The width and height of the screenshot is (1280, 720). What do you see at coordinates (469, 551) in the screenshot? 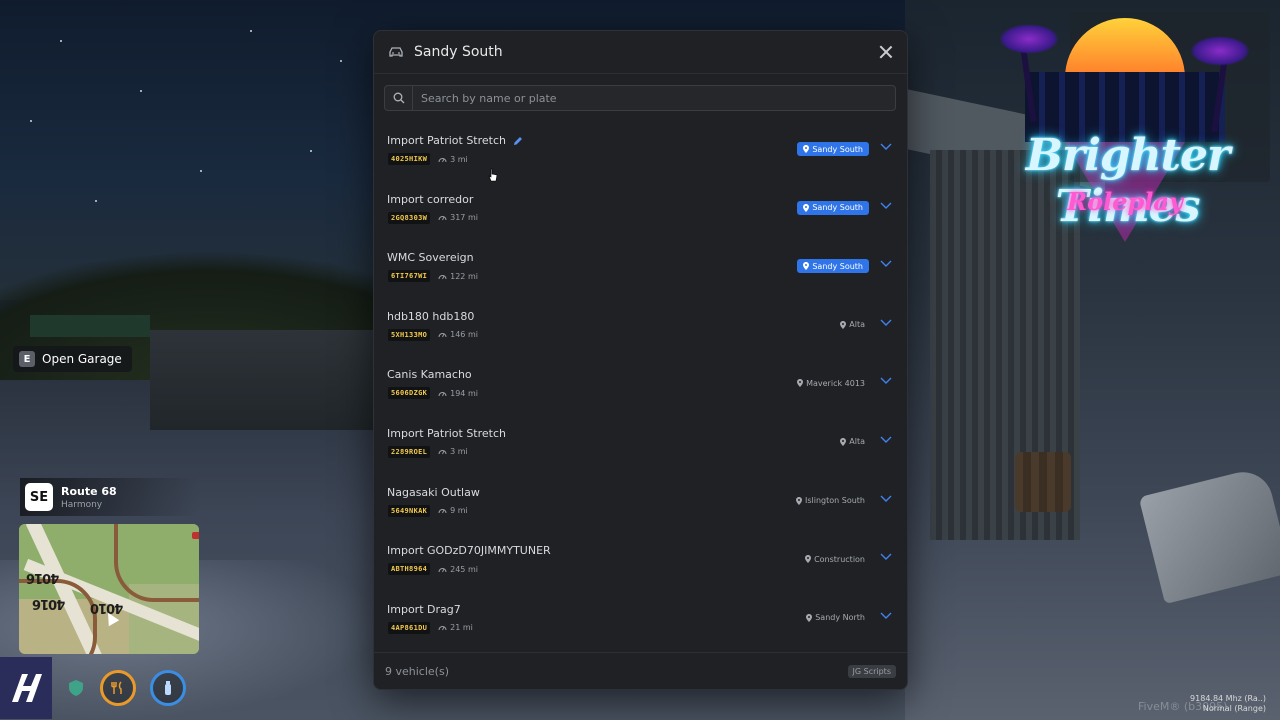
I see `vehicle-name-text: Import GODzD70JIMMYTUNER` at bounding box center [469, 551].